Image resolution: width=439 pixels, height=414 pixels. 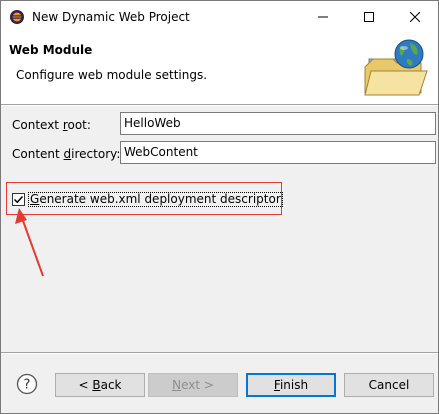 I want to click on page-description: Configure web module settings., so click(x=112, y=75).